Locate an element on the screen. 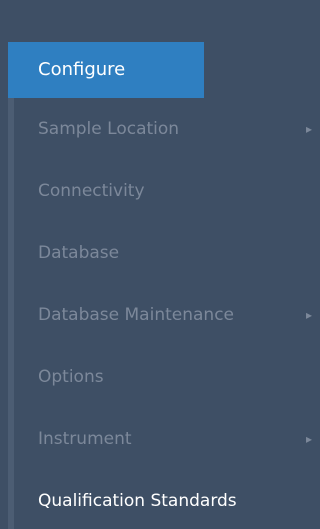 This screenshot has width=320, height=529. menu-item-instrument: Instrument ▸ is located at coordinates (164, 439).